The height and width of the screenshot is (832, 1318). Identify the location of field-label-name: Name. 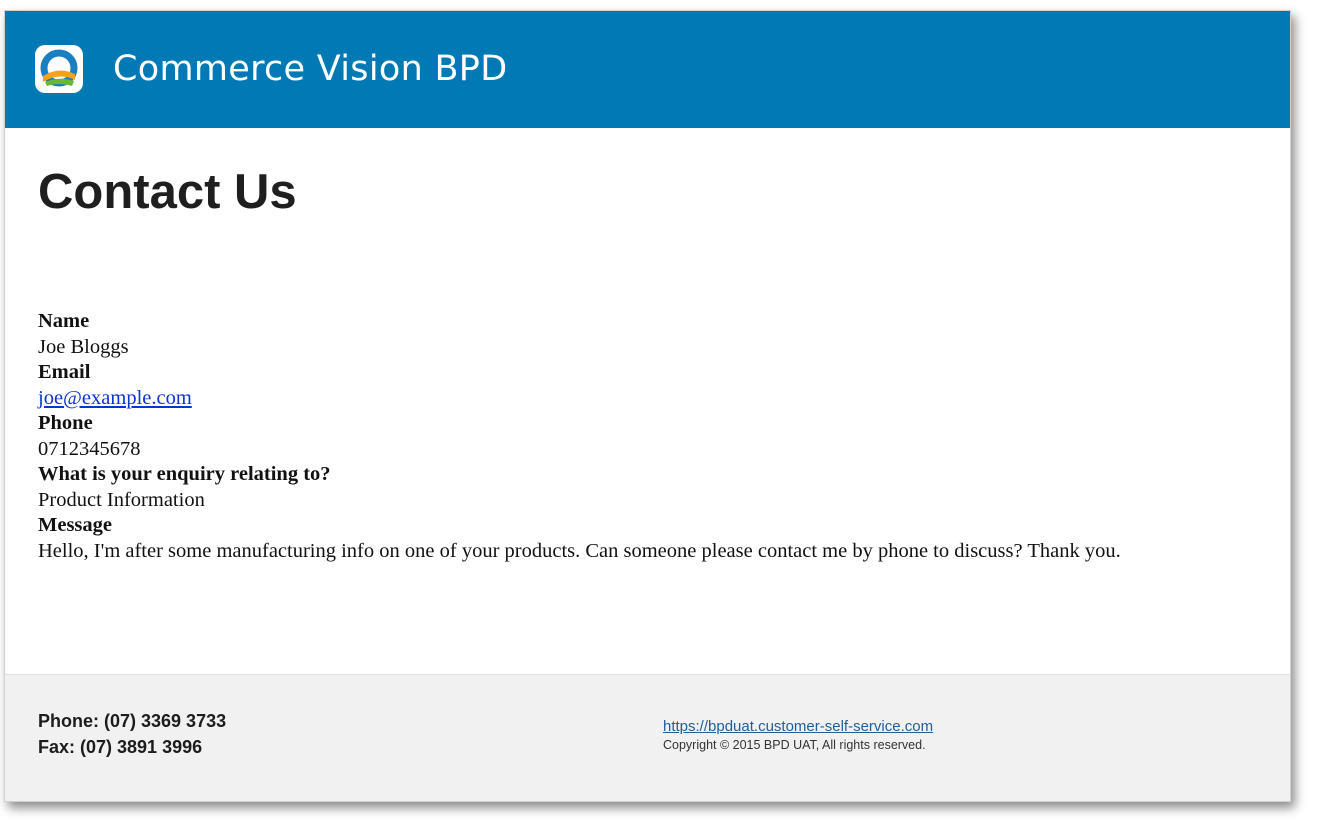
(64, 321).